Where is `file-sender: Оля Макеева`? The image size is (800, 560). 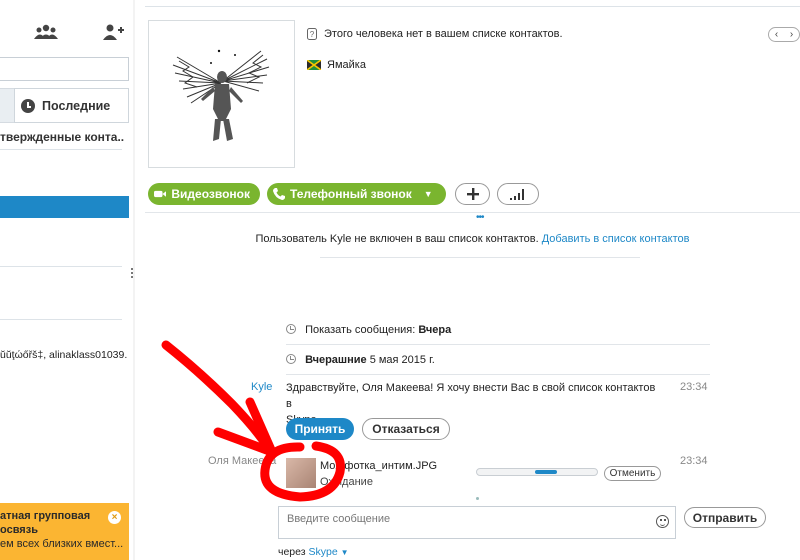
file-sender: Оля Макеева is located at coordinates (242, 461).